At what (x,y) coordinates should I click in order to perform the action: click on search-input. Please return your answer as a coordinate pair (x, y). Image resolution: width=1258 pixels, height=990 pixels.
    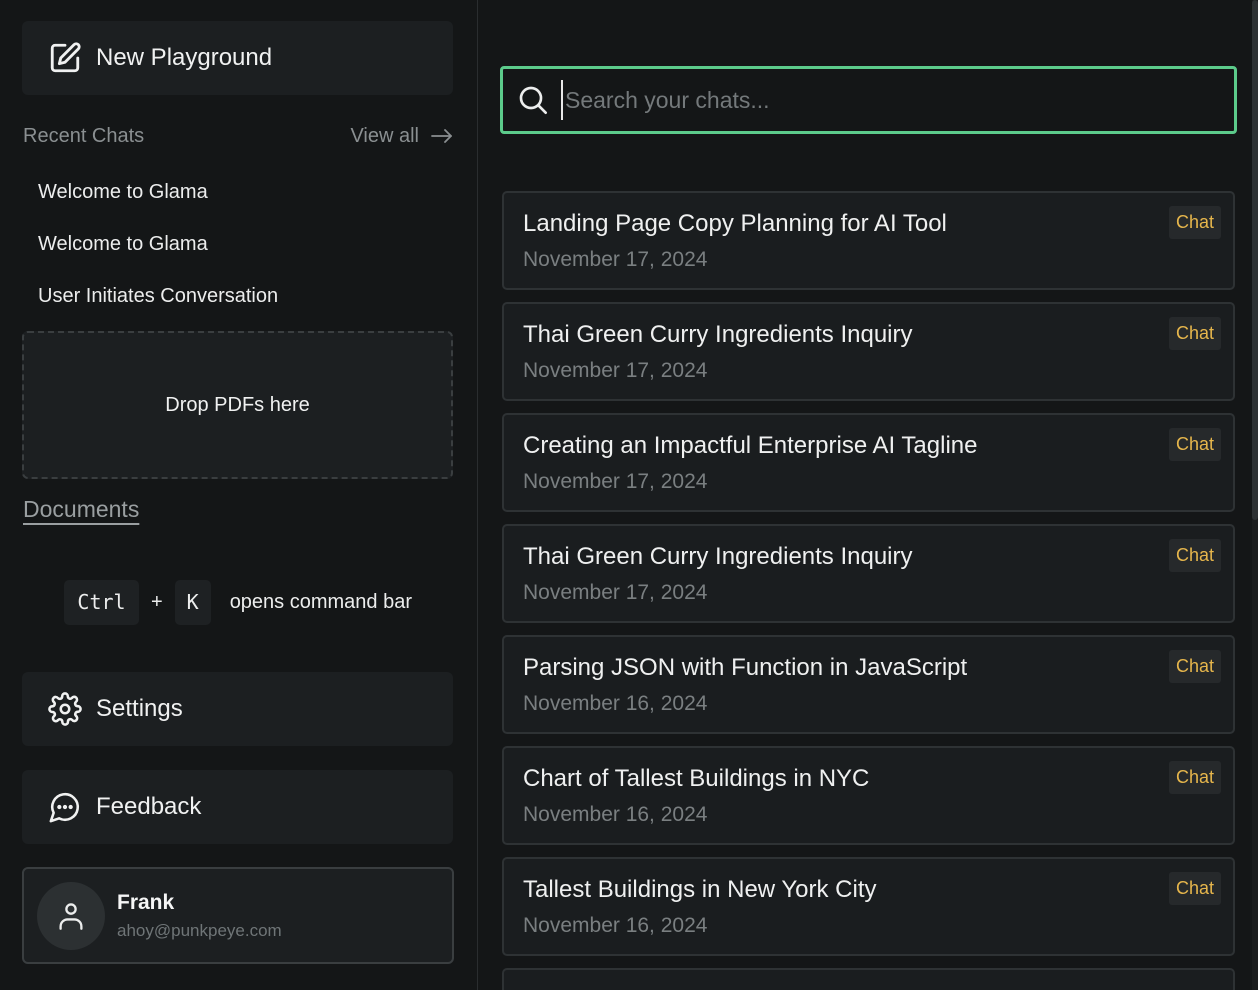
    Looking at the image, I should click on (897, 100).